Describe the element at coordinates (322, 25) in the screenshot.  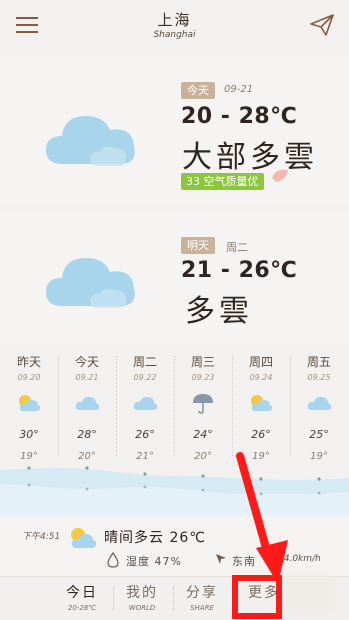
I see `send-icon` at that location.